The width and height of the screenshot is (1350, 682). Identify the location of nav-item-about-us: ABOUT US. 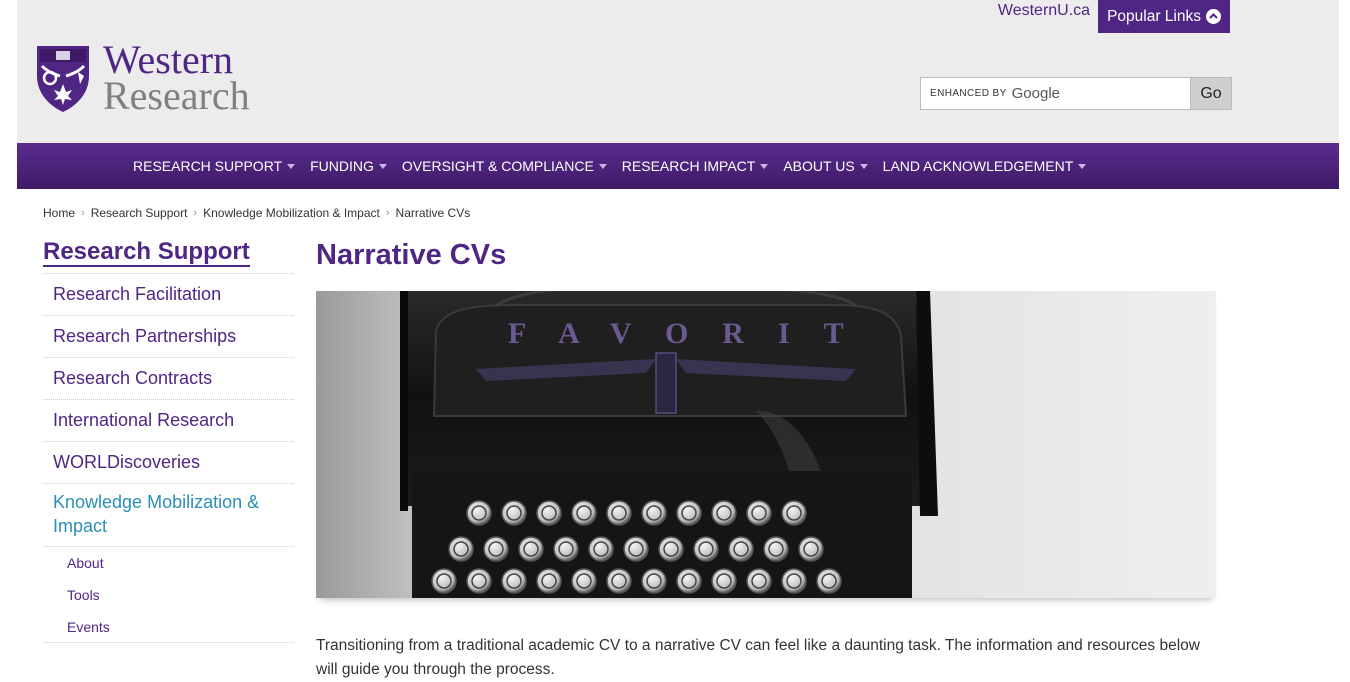
(825, 166).